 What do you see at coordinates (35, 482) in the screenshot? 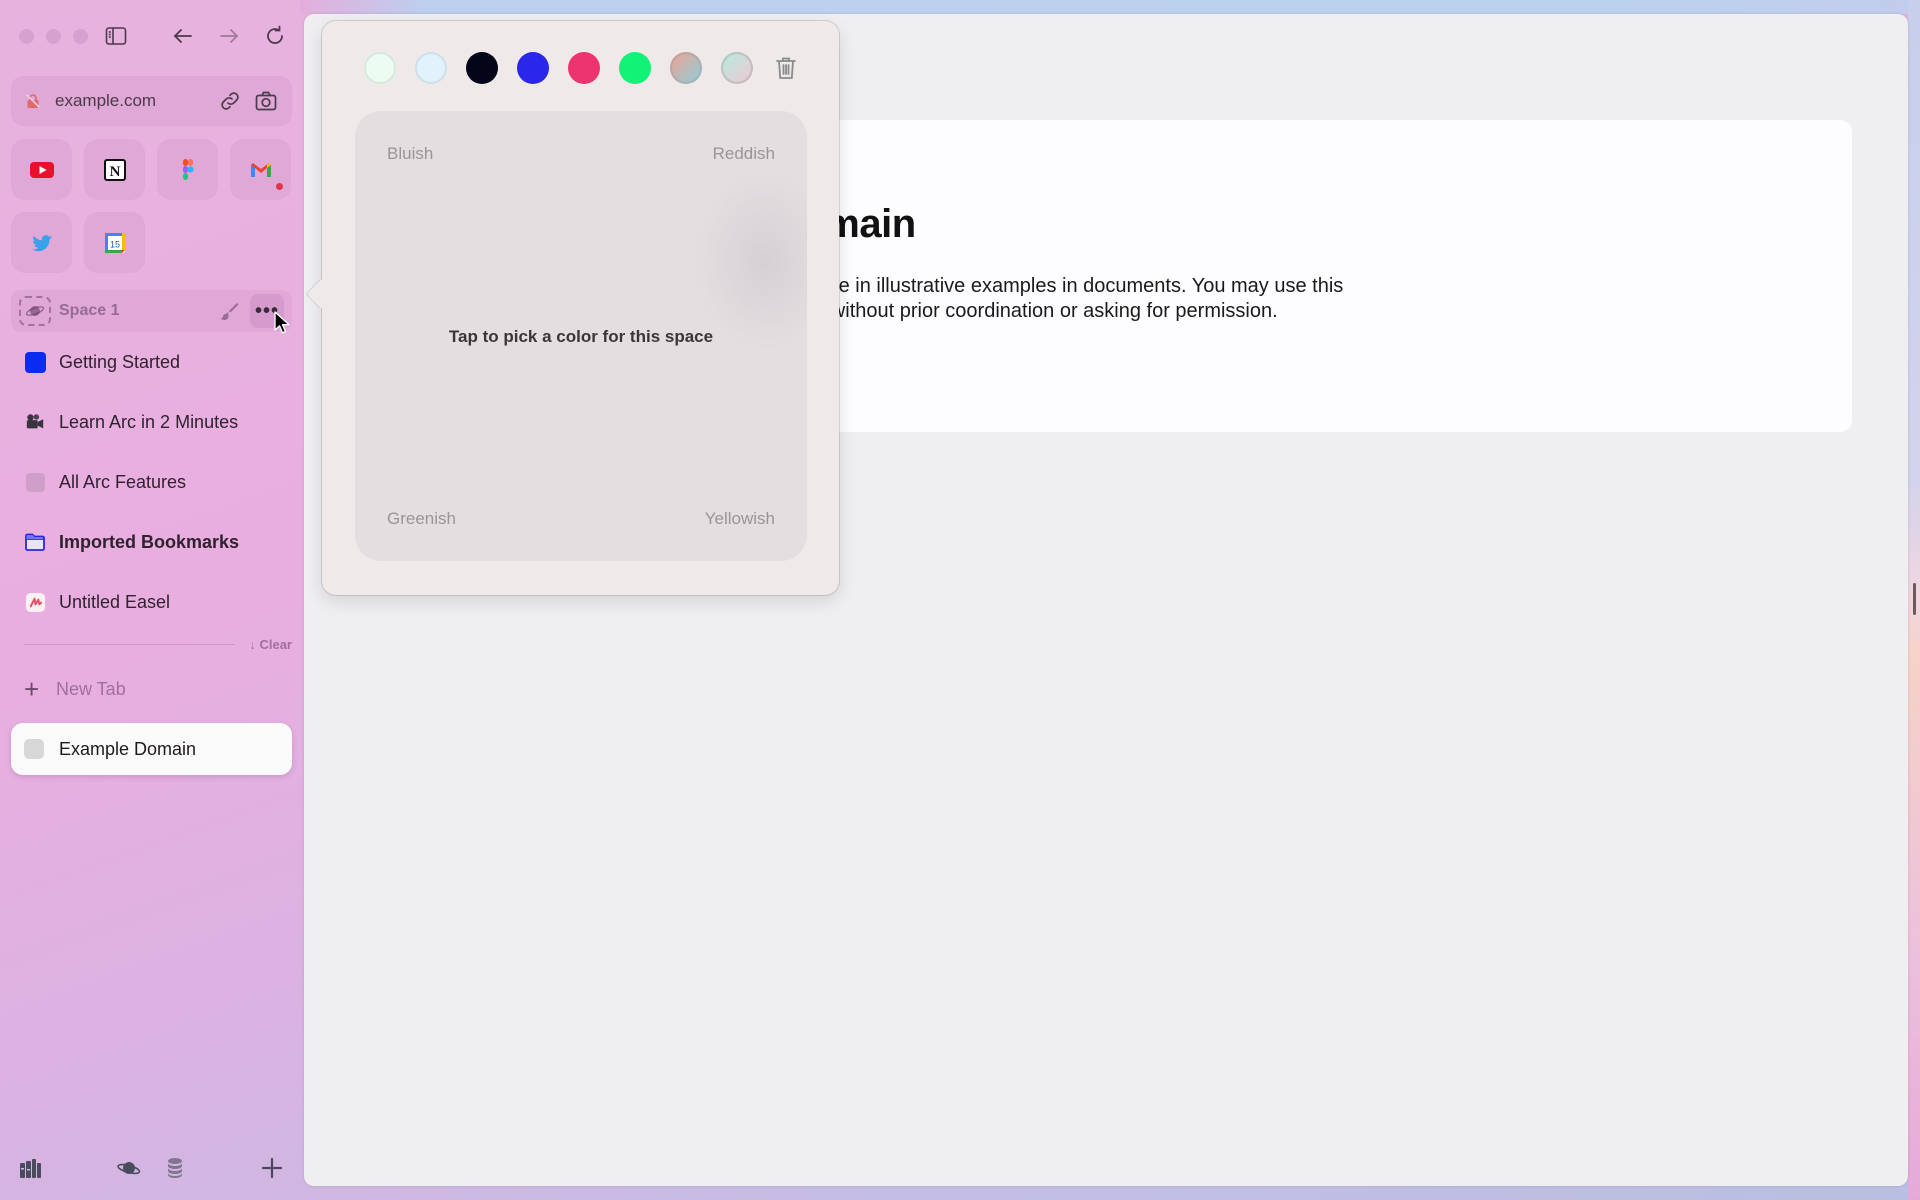
I see `square-icon` at bounding box center [35, 482].